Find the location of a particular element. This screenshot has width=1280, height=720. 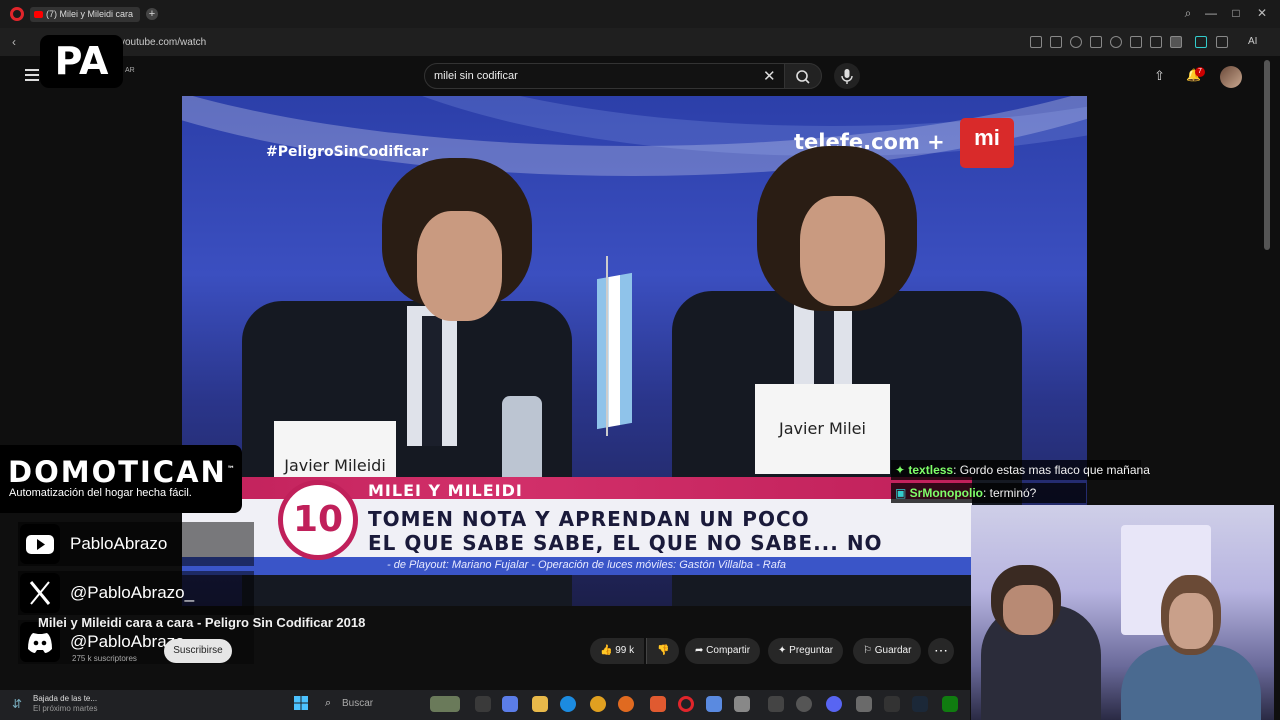

list-icon is located at coordinates (1156, 42).